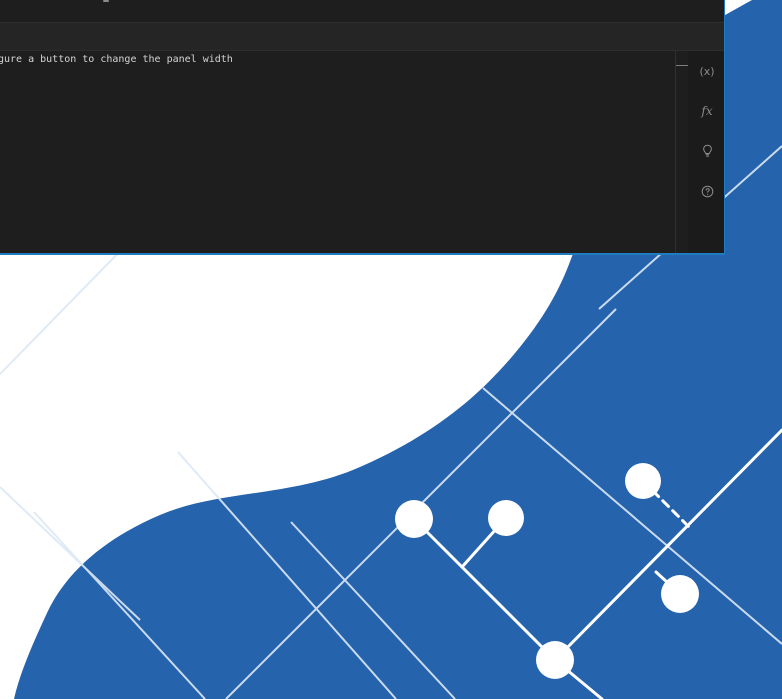  I want to click on variables-button: (x), so click(707, 71).